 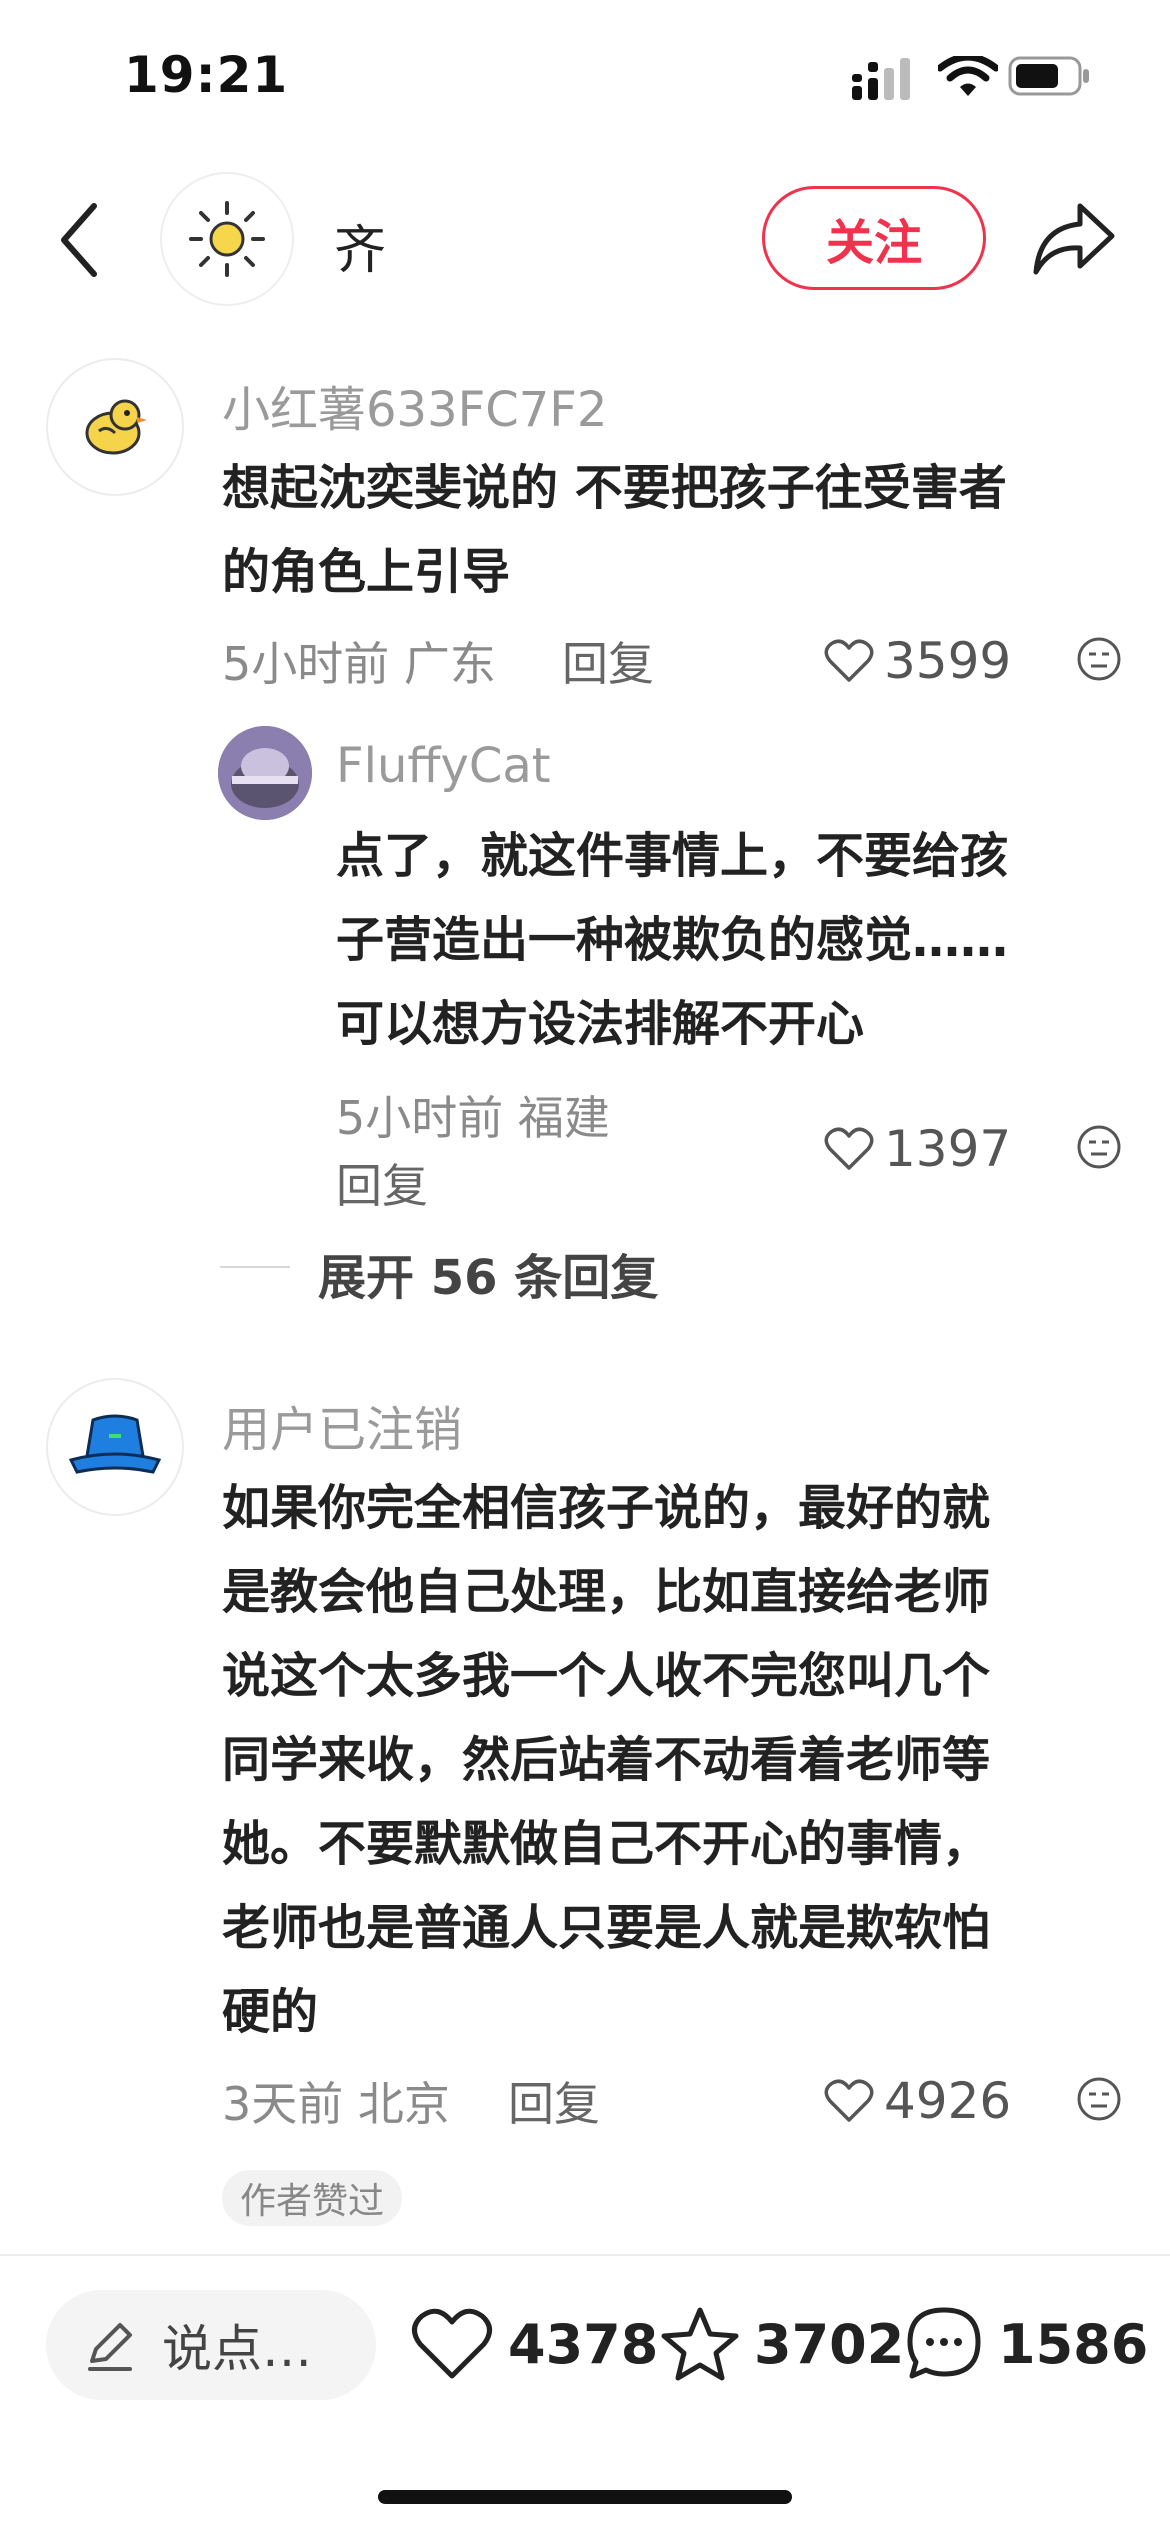 What do you see at coordinates (606, 1508) in the screenshot?
I see `comment-line: 如果你完全相信孩子说的，最好的就` at bounding box center [606, 1508].